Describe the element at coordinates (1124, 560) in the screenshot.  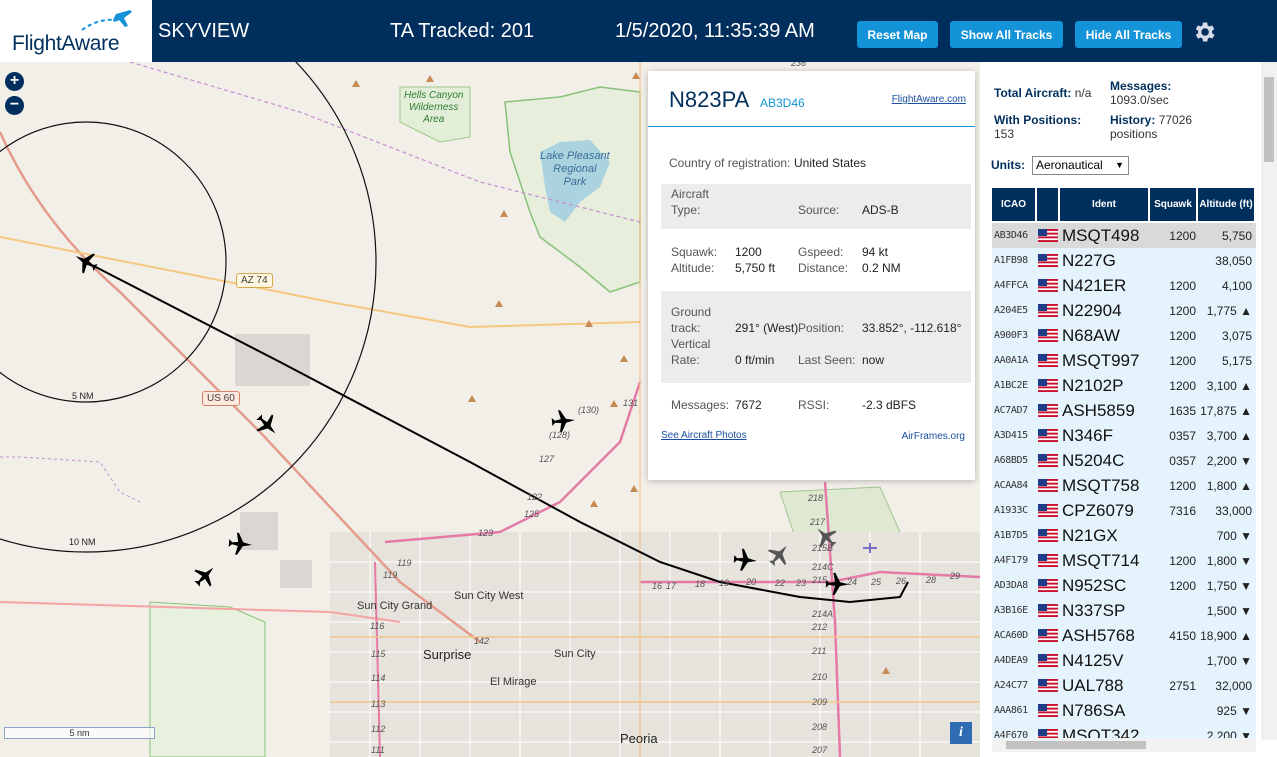
I see `table-row: A4F179 MSQT714 1200 1,800 ▼` at that location.